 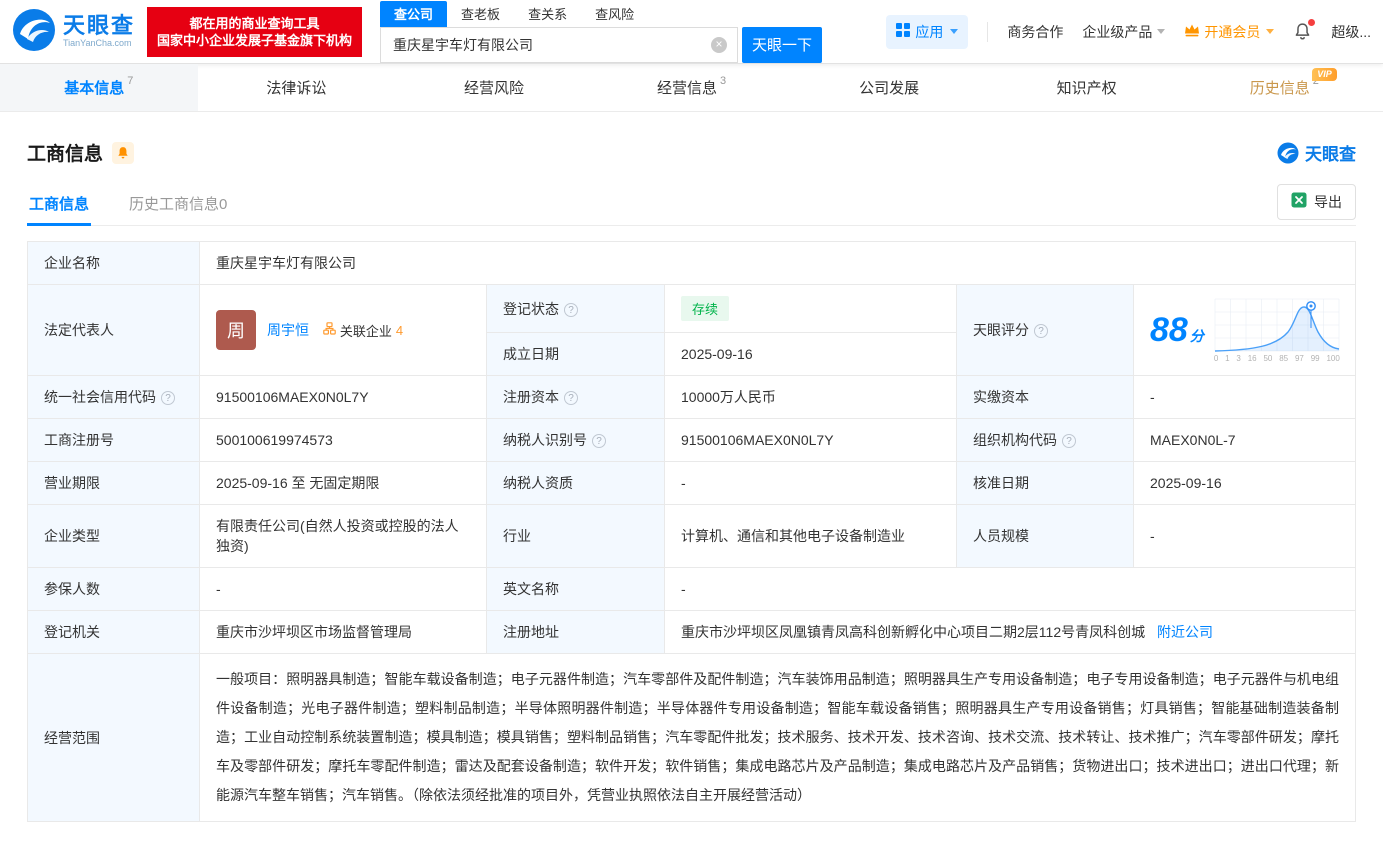 What do you see at coordinates (1304, 30) in the screenshot?
I see `notification-bell-icon` at bounding box center [1304, 30].